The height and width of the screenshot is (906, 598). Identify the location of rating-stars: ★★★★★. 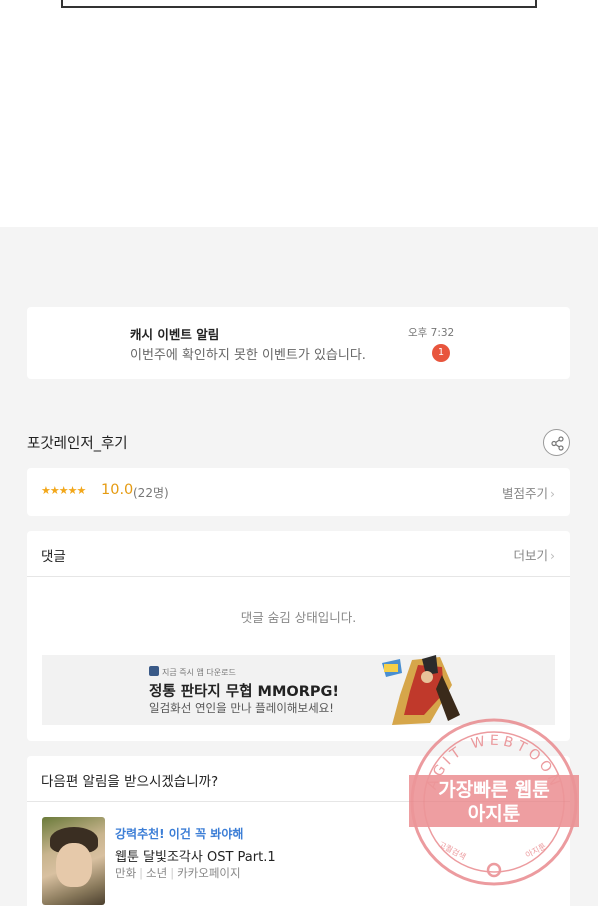
(63, 490).